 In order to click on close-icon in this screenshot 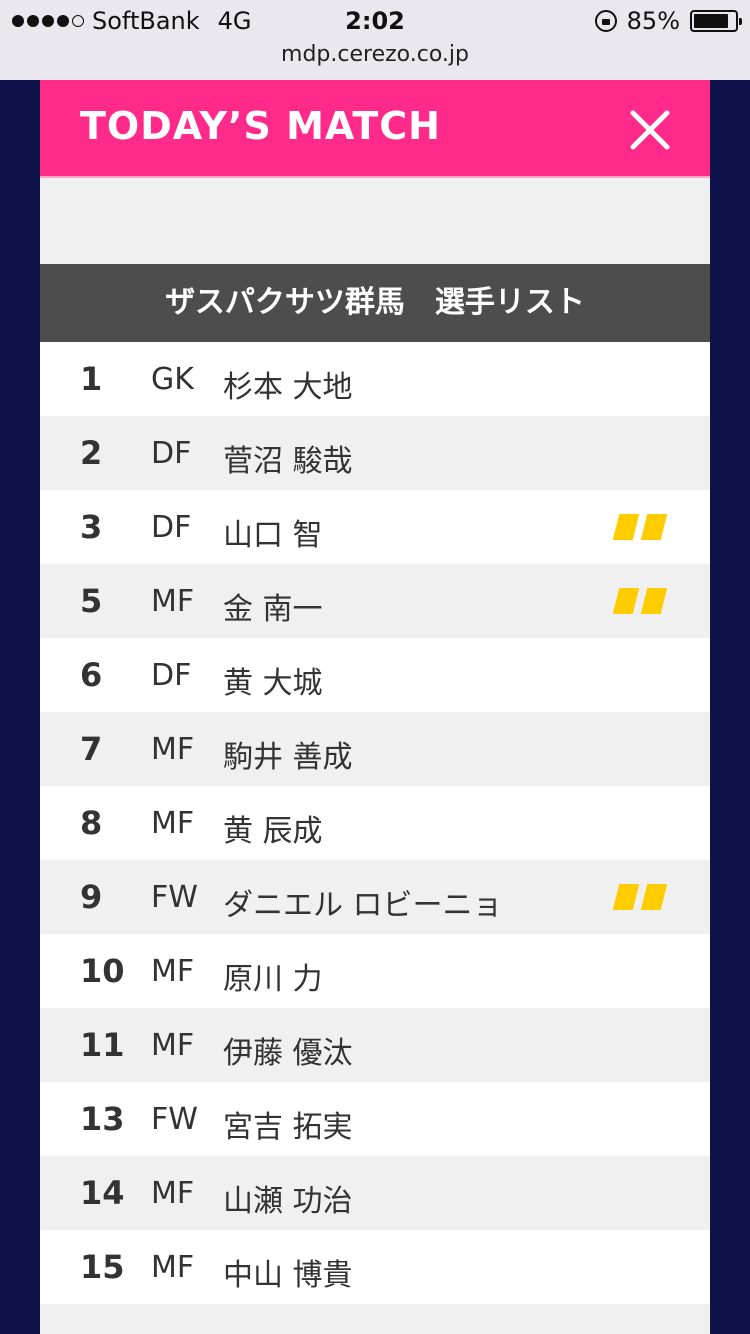, I will do `click(650, 130)`.